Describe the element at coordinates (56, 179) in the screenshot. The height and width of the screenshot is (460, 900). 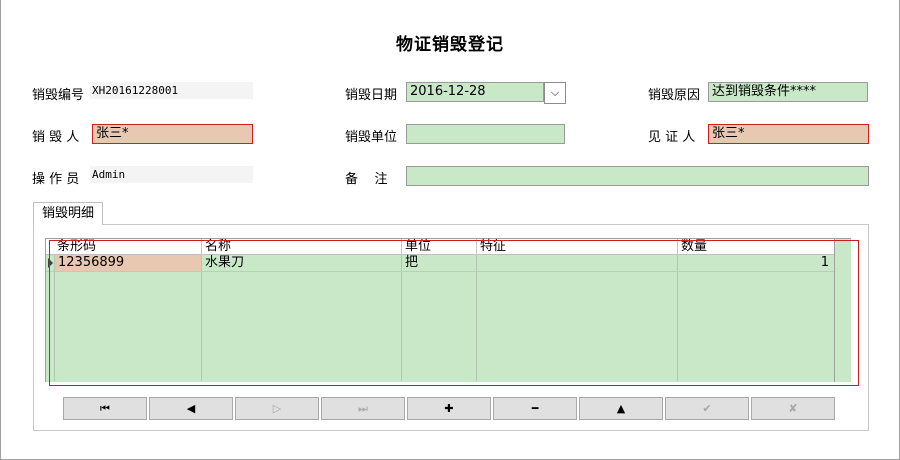
I see `operator-label: 操 作 员` at that location.